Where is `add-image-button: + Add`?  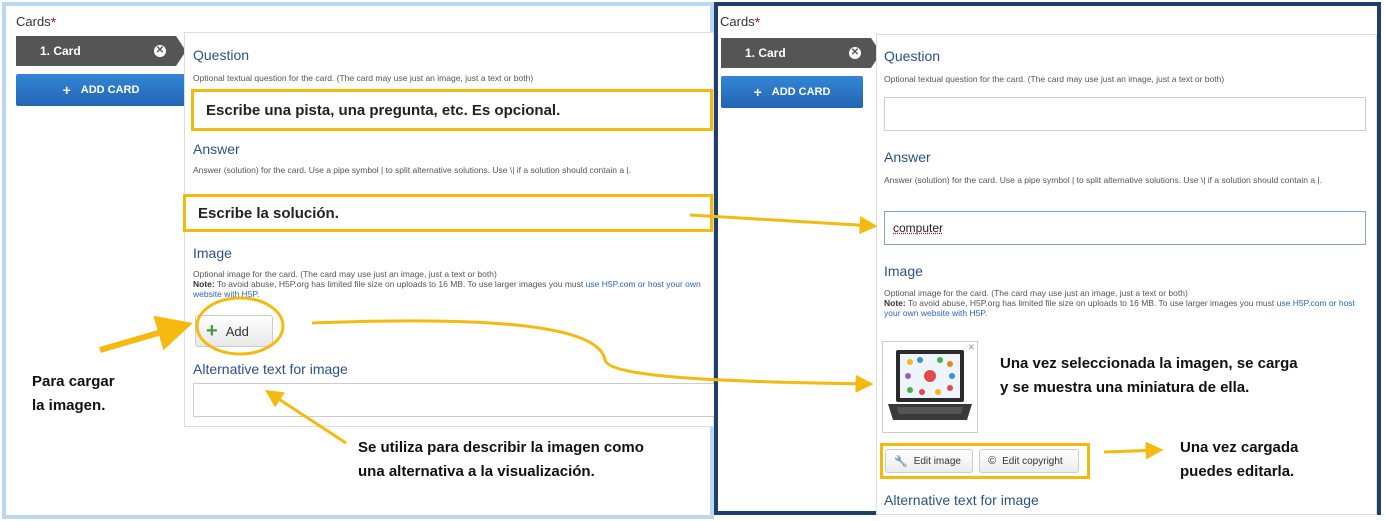 add-image-button: + Add is located at coordinates (234, 331).